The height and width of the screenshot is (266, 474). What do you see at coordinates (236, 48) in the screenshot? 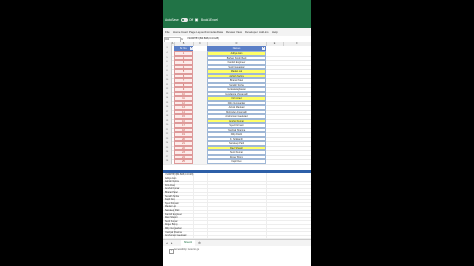
I see `header-names-label: Names` at bounding box center [236, 48].